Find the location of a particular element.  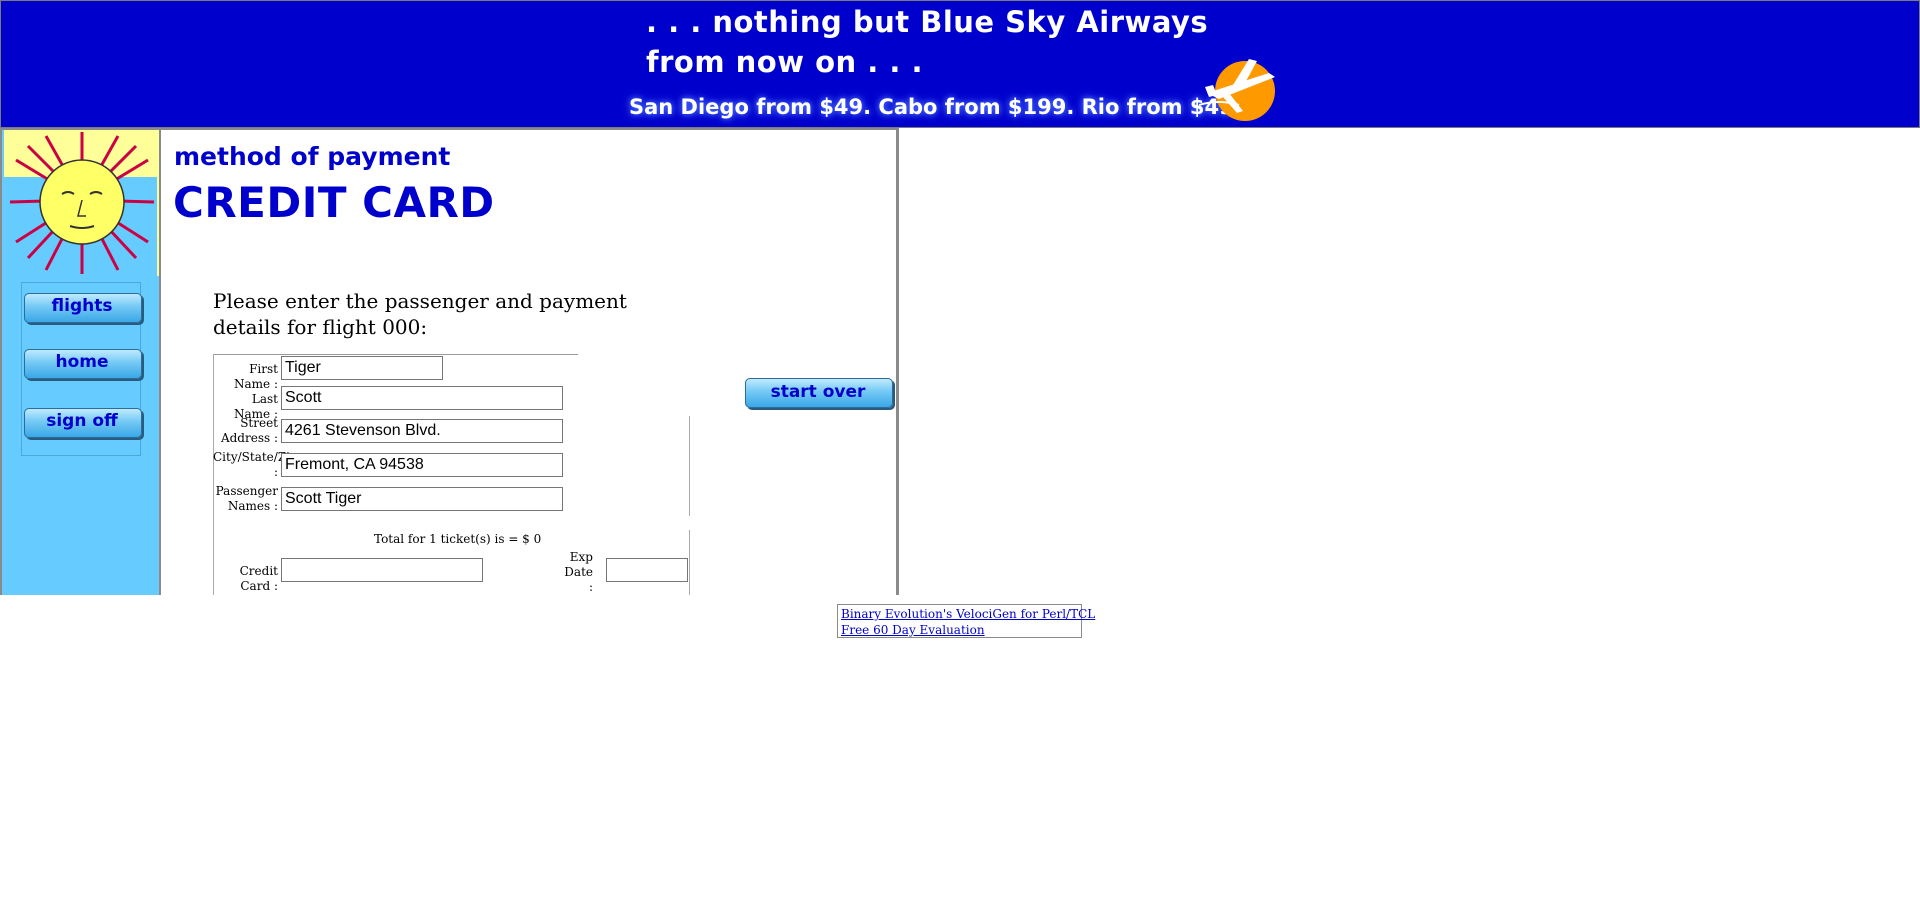

city-label-line2: : is located at coordinates (275, 472).